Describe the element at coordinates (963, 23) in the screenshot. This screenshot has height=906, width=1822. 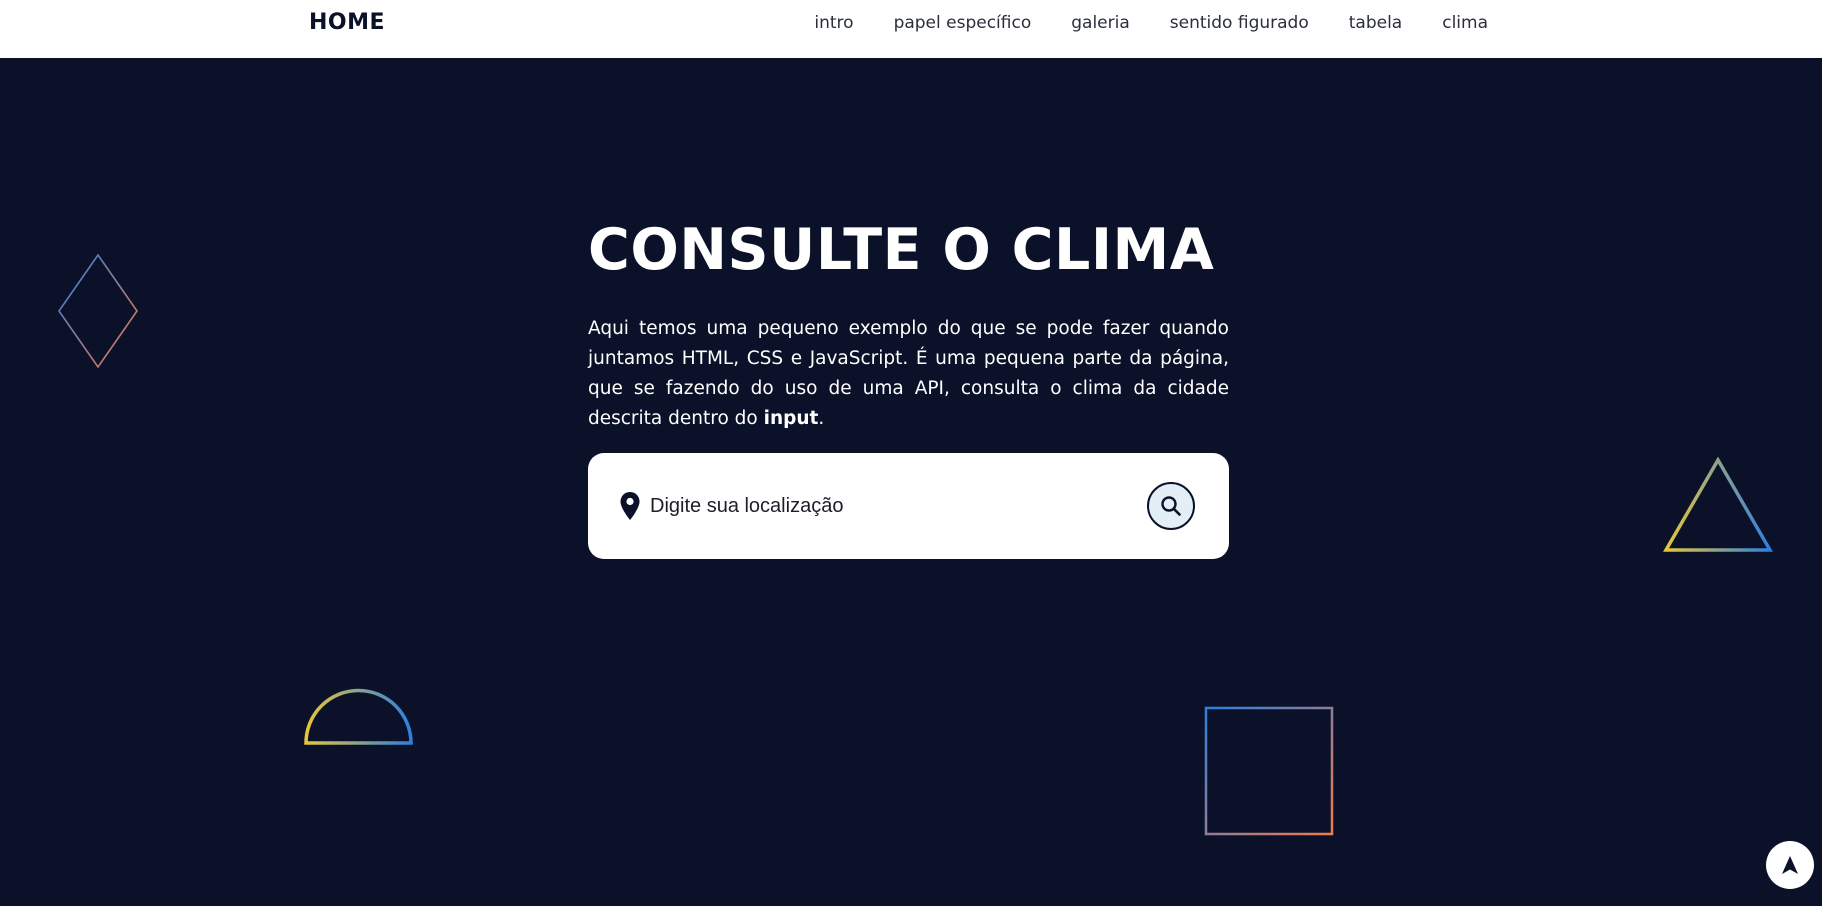
I see `nav-link-papel-especifico: papel específico` at that location.